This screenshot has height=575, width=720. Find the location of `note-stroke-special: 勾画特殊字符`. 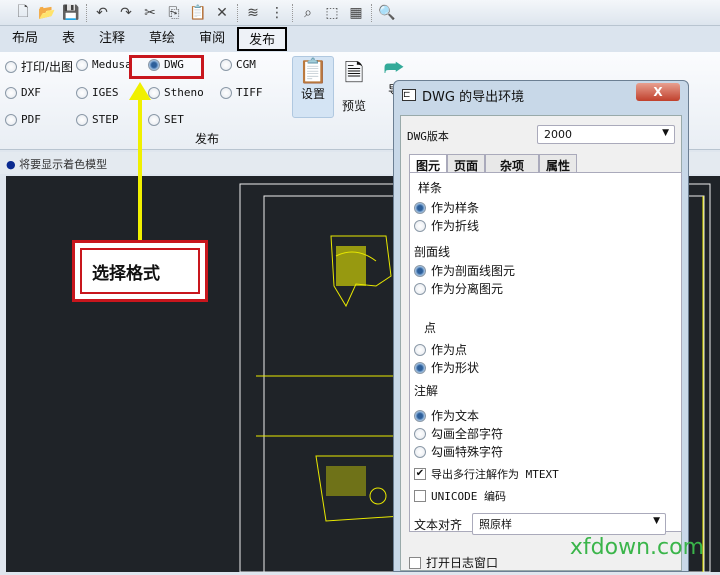

note-stroke-special: 勾画特殊字符 is located at coordinates (458, 451).